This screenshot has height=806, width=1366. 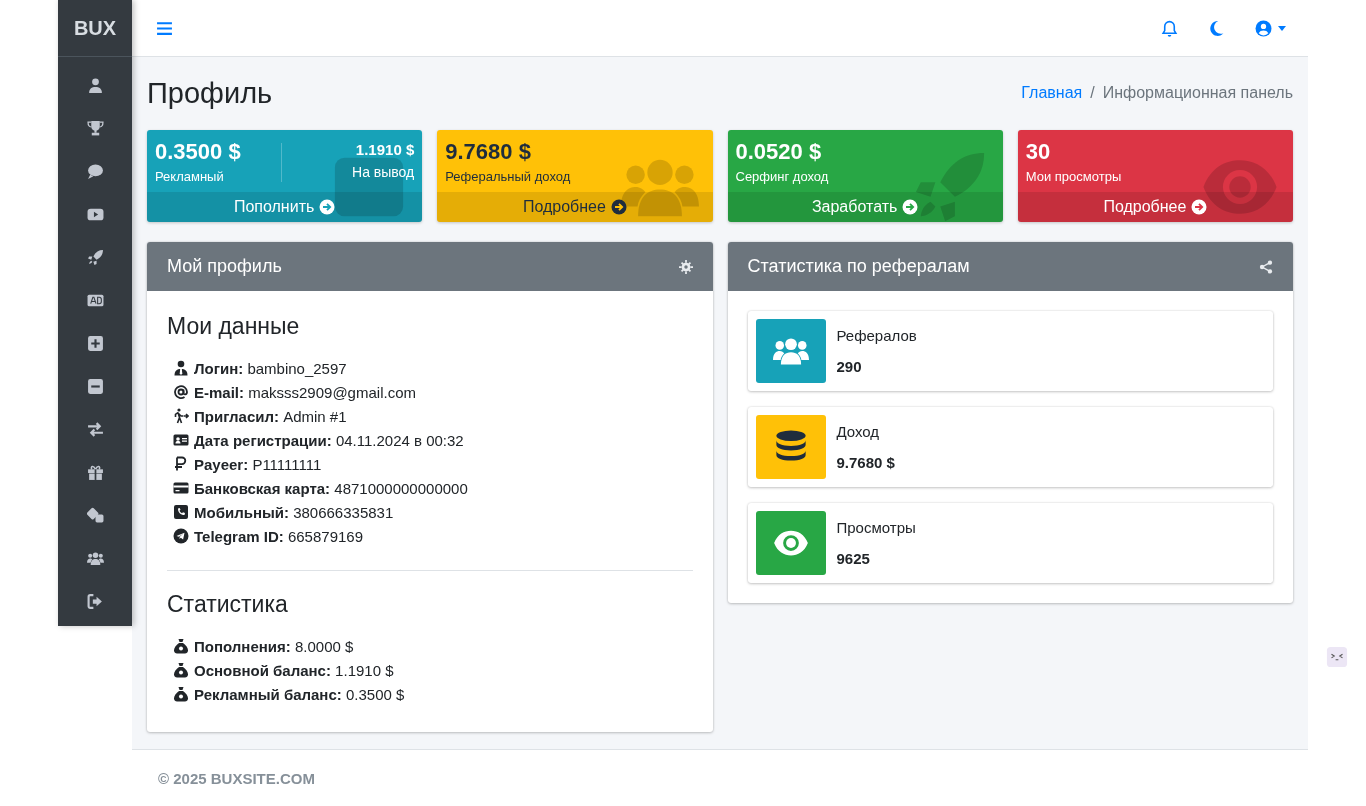 I want to click on info-value: 30, so click(x=1038, y=152).